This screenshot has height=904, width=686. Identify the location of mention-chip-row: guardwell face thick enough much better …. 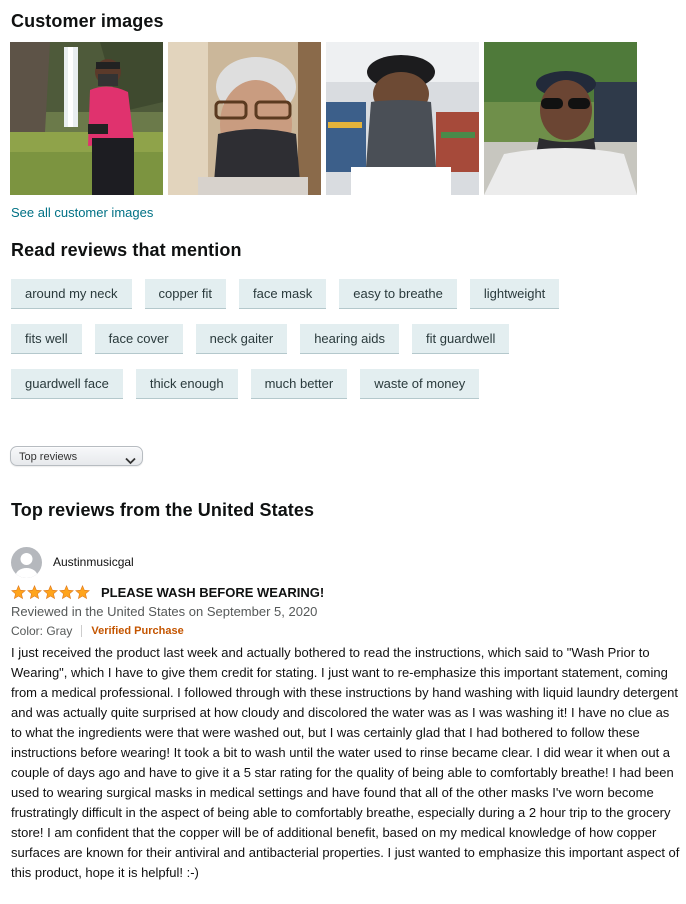
(331, 384).